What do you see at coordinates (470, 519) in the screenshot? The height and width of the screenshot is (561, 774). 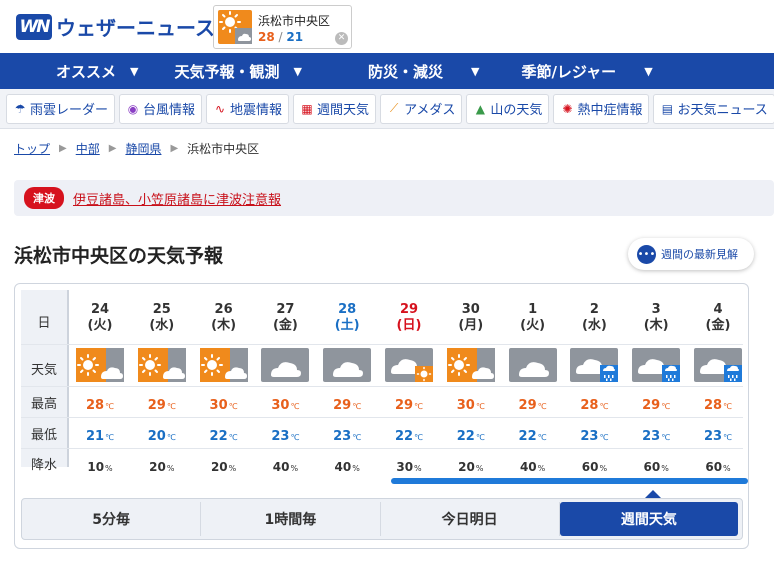 I see `tab-today-tomorrow: 今日明日` at bounding box center [470, 519].